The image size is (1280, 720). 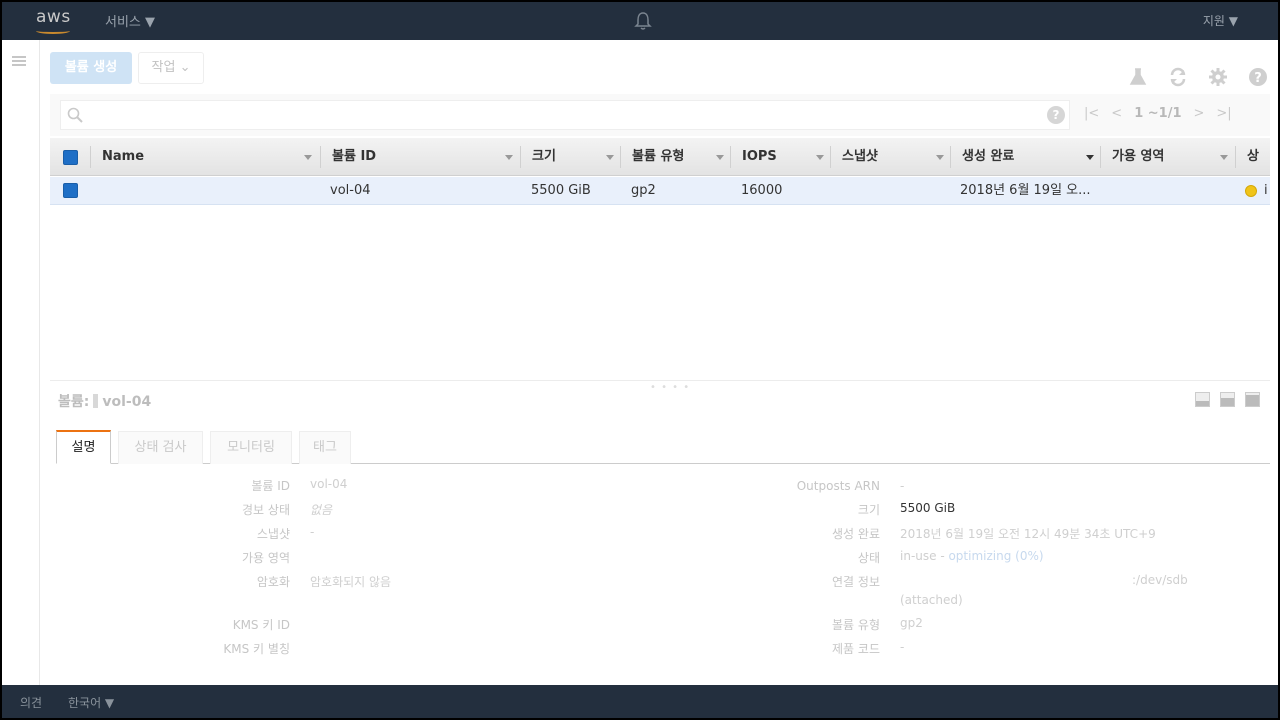 I want to click on value-state: in-use - optimizing (0%), so click(x=972, y=556).